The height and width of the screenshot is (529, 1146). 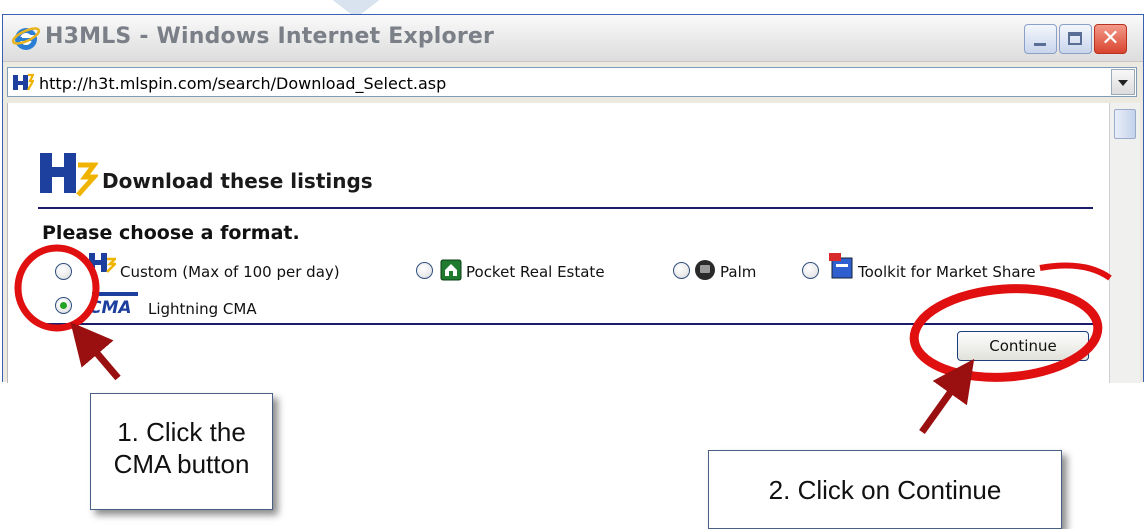 What do you see at coordinates (181, 451) in the screenshot?
I see `step1-callout: 1. Click the CMA button` at bounding box center [181, 451].